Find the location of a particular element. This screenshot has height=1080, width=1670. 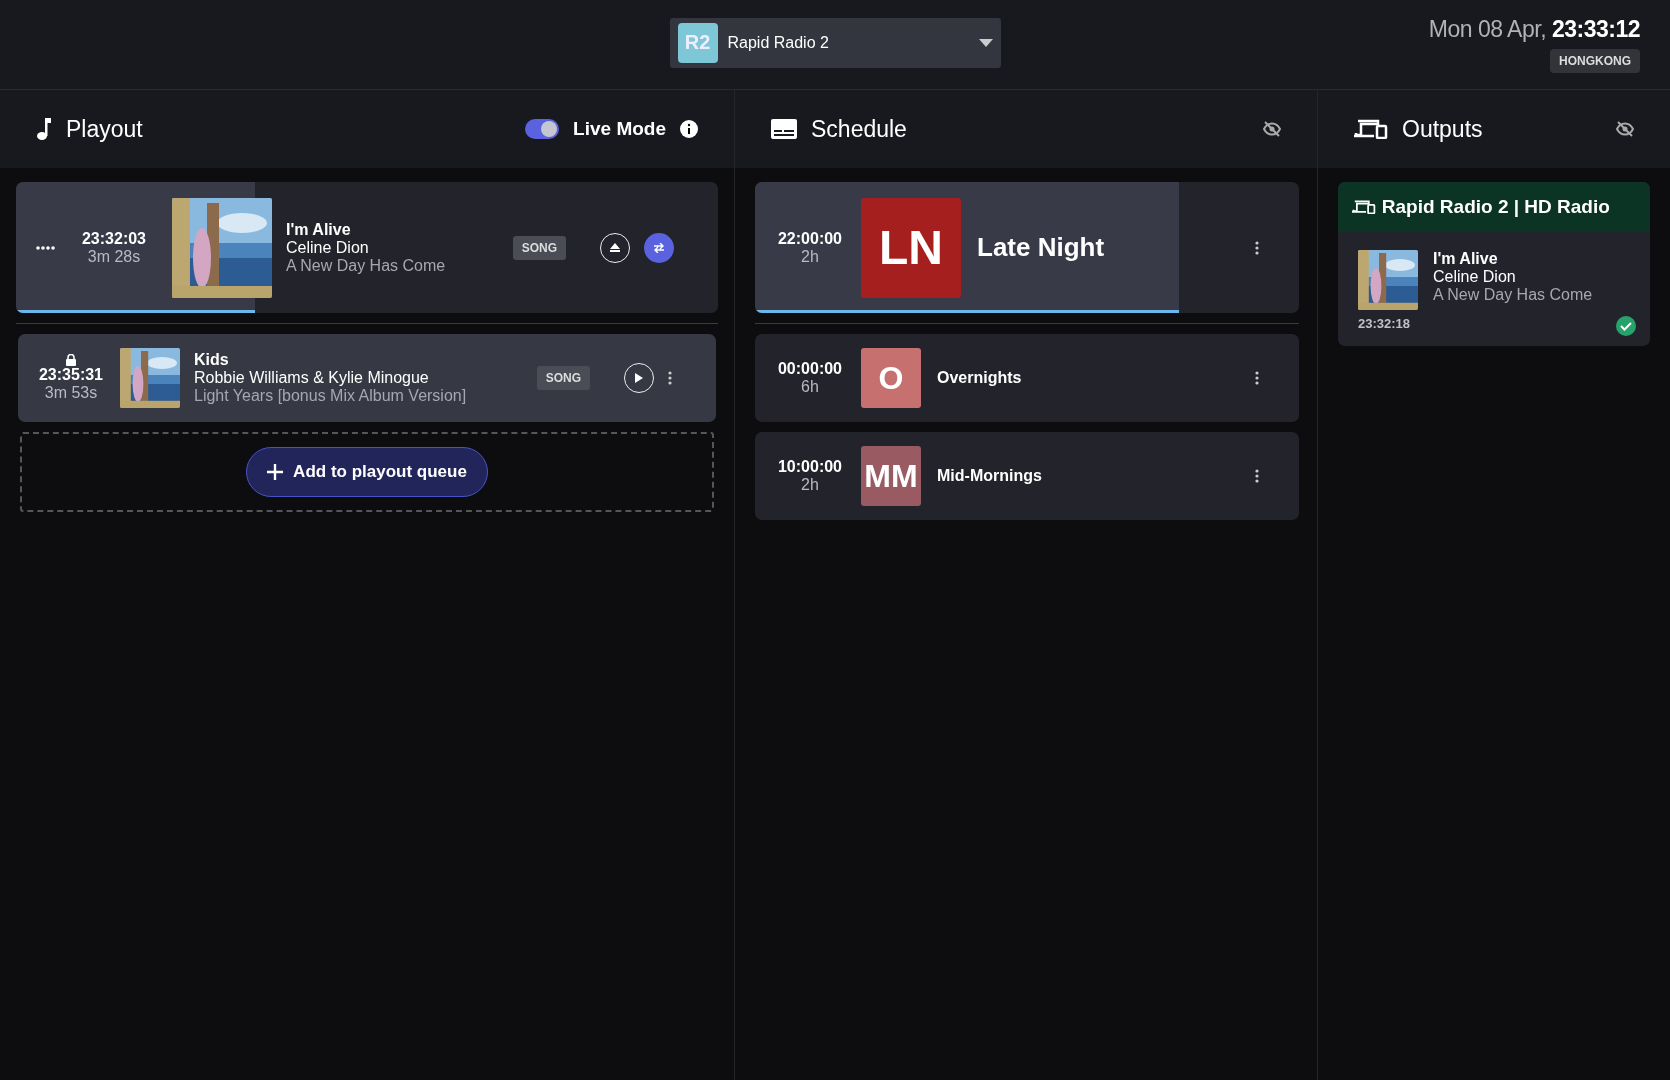

swap-arrows-icon is located at coordinates (659, 247).